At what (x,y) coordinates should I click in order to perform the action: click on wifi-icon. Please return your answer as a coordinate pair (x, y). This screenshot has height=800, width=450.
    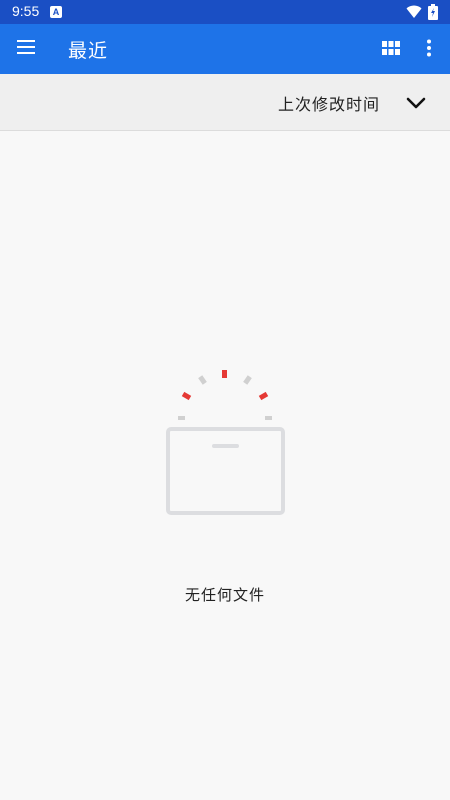
    Looking at the image, I should click on (414, 11).